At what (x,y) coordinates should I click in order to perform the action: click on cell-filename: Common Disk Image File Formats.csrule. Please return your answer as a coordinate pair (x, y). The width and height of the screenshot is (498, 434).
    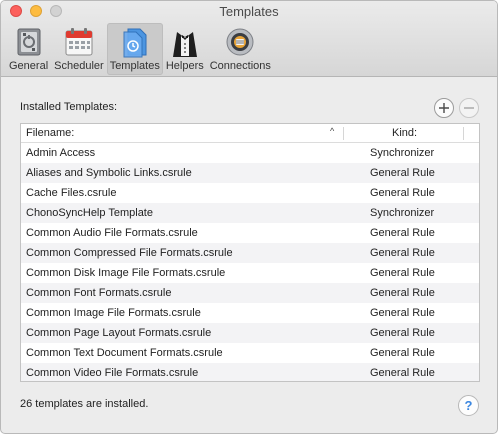
    Looking at the image, I should click on (126, 273).